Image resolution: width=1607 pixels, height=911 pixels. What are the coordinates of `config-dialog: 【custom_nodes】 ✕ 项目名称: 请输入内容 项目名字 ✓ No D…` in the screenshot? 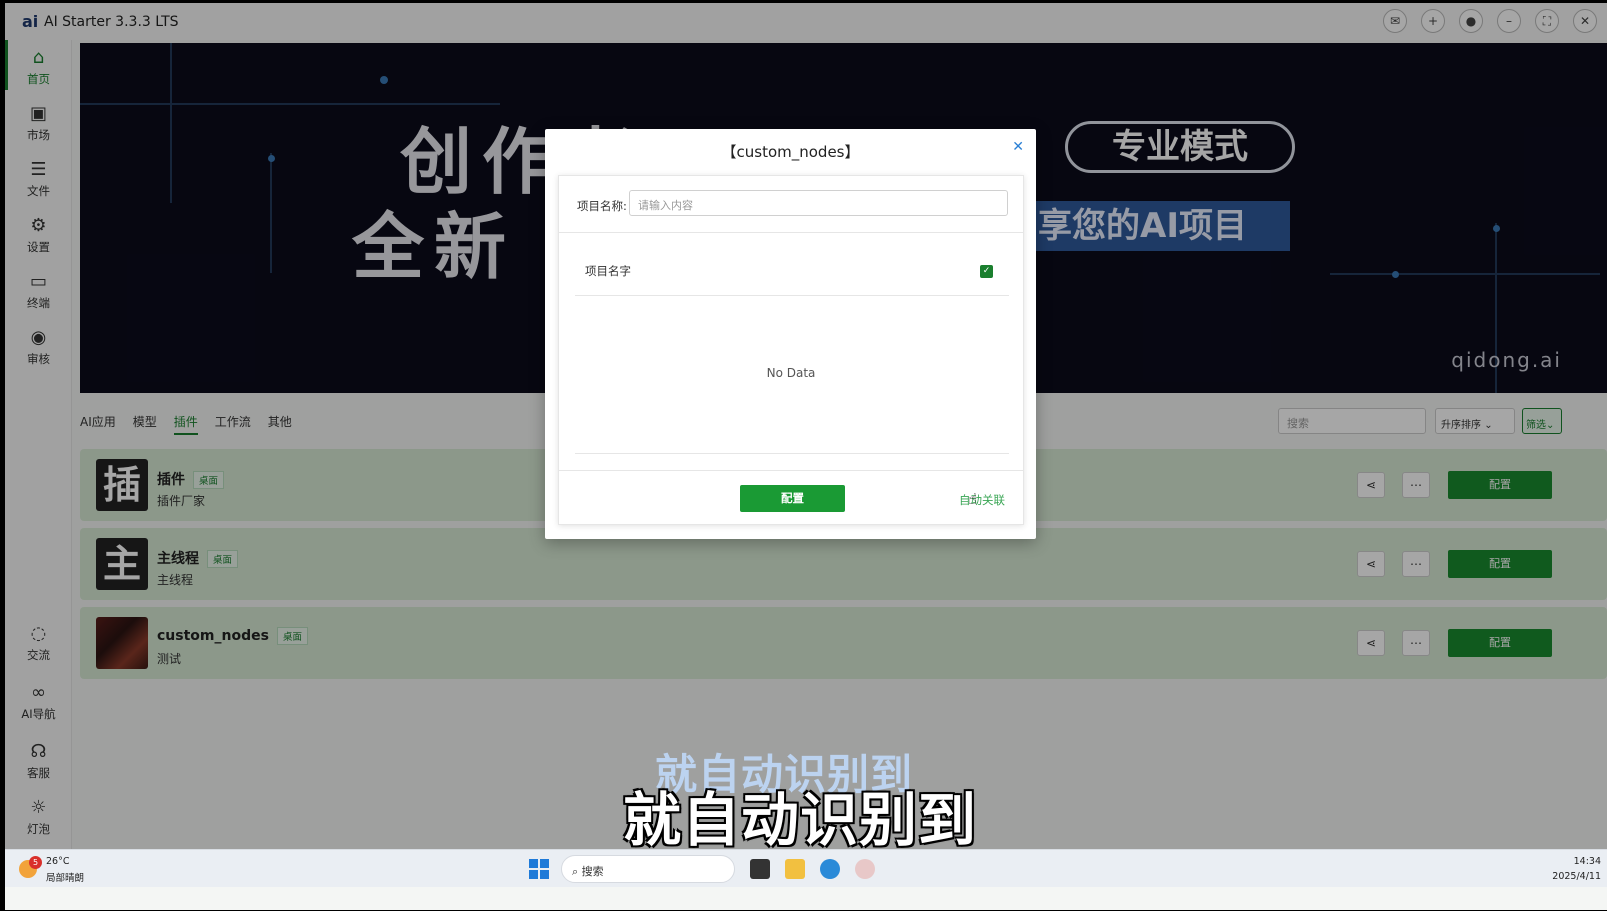 It's located at (790, 334).